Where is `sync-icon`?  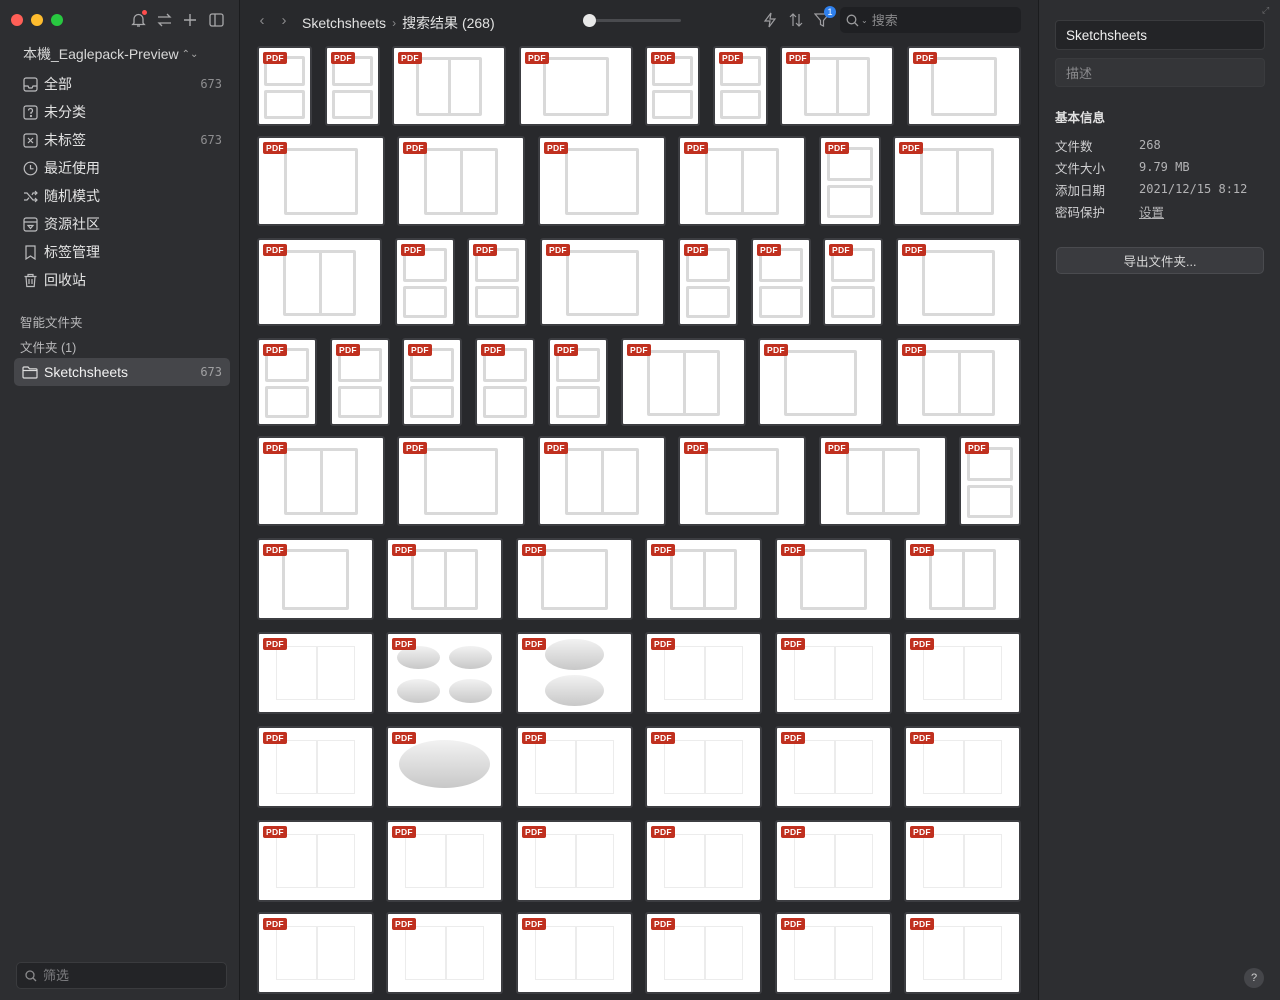
sync-icon is located at coordinates (164, 20).